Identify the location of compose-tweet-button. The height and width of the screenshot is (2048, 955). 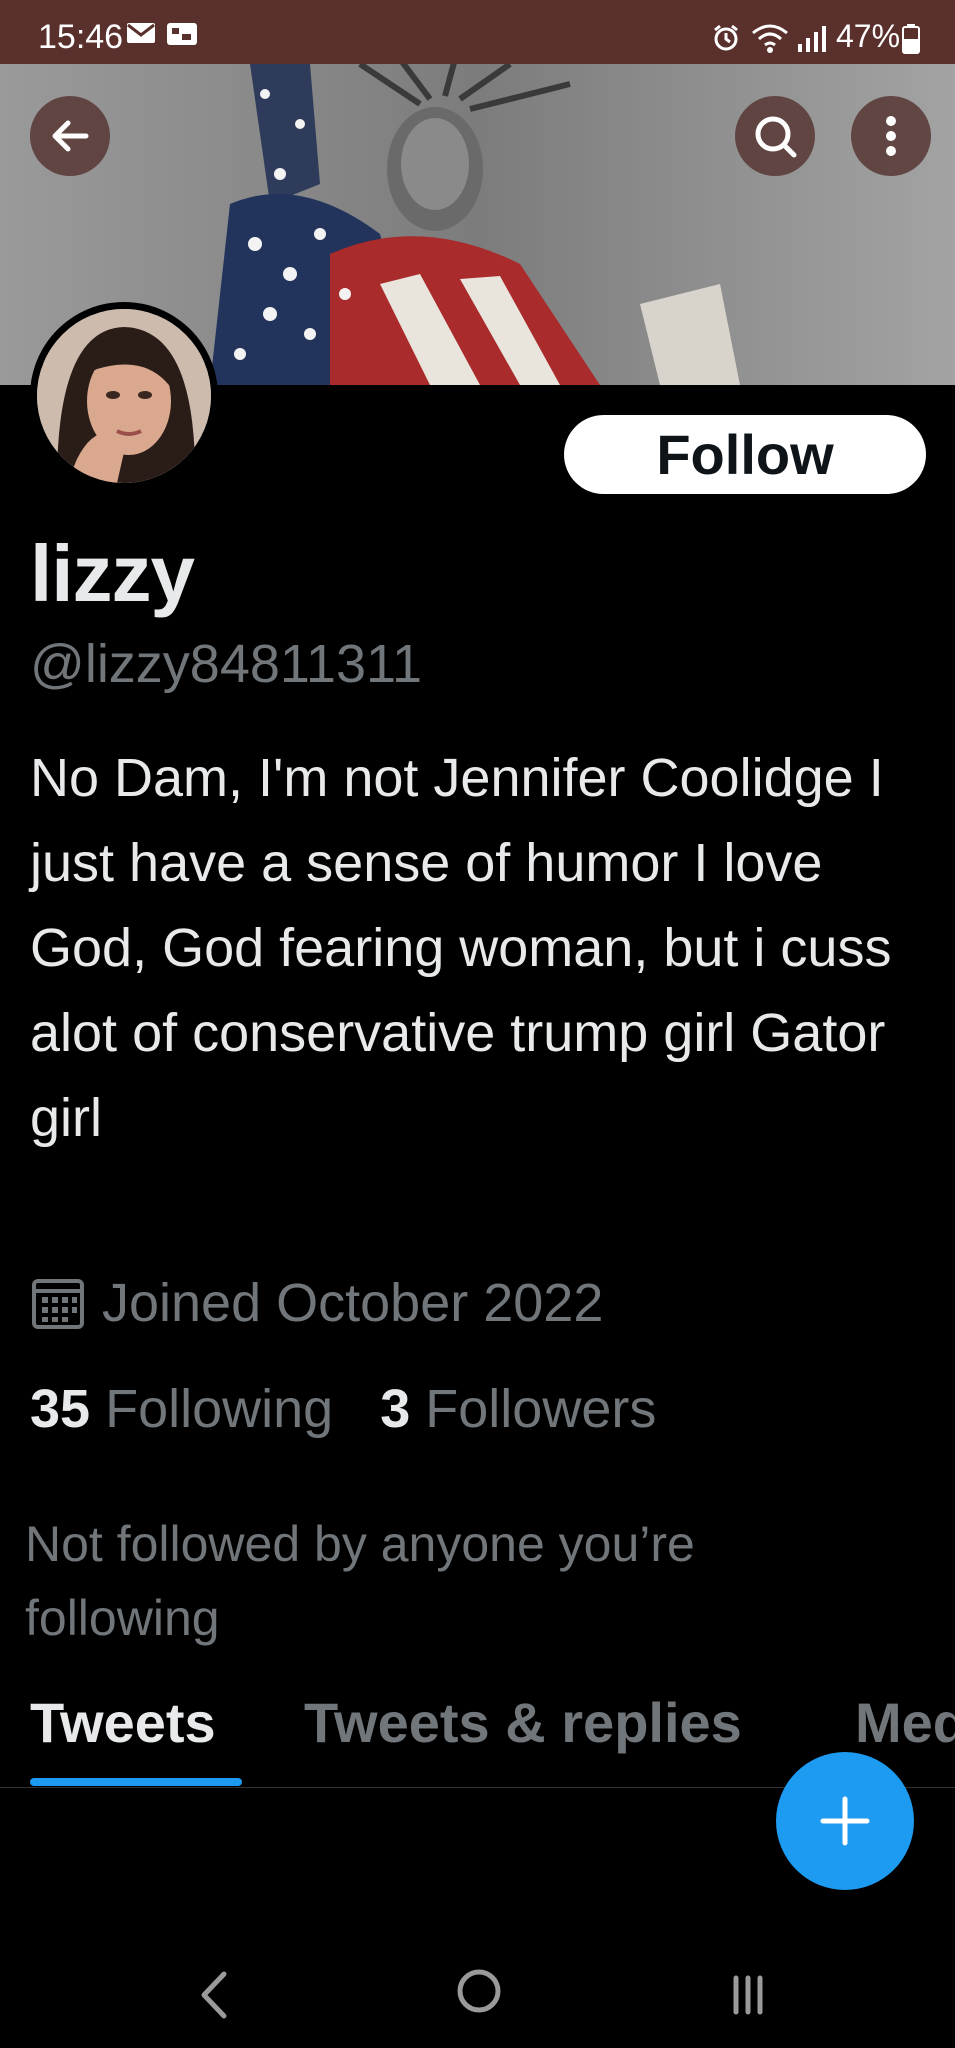
(845, 1821).